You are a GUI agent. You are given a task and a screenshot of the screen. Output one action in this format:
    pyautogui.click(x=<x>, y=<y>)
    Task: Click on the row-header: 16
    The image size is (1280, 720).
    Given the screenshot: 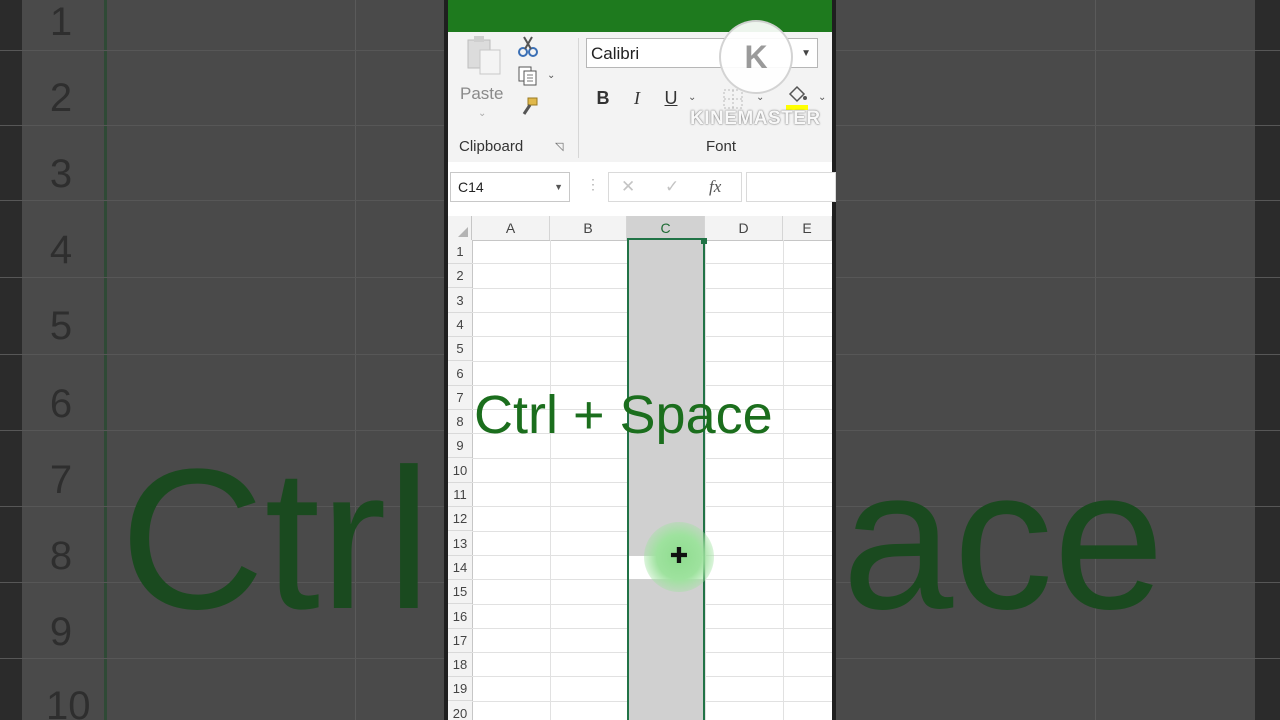 What is the action you would take?
    pyautogui.click(x=460, y=617)
    